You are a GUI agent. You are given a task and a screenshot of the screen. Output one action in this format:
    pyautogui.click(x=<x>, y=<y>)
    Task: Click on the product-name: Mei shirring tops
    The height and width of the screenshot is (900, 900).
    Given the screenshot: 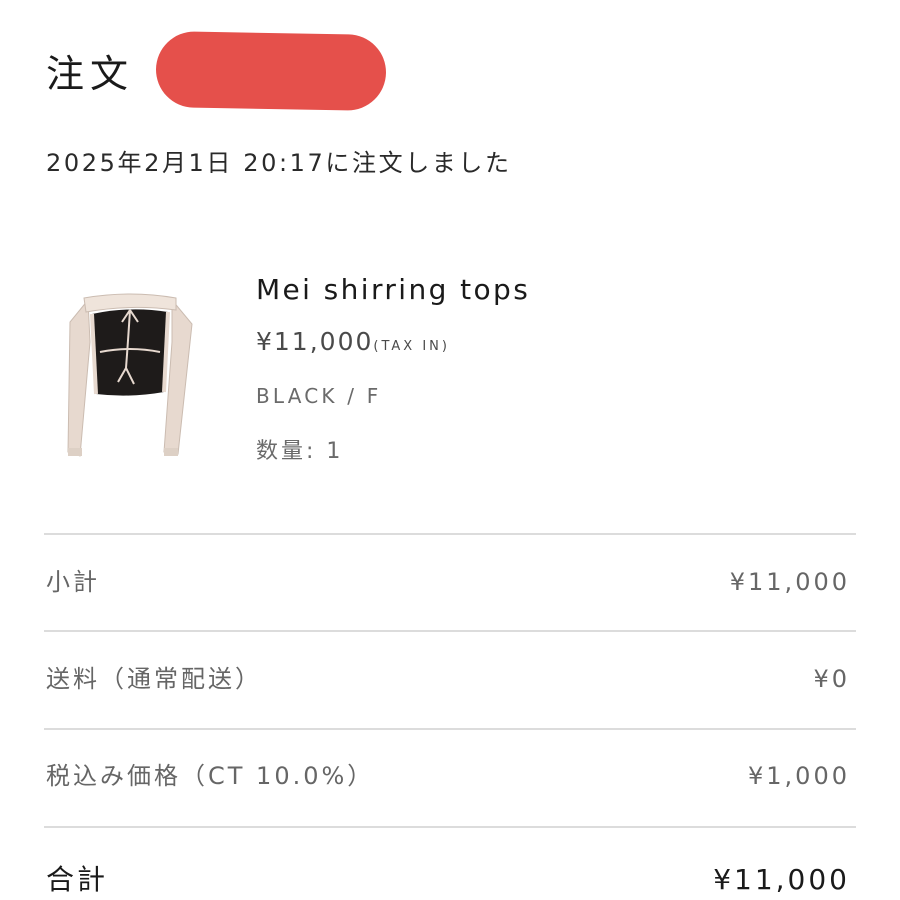 What is the action you would take?
    pyautogui.click(x=393, y=290)
    